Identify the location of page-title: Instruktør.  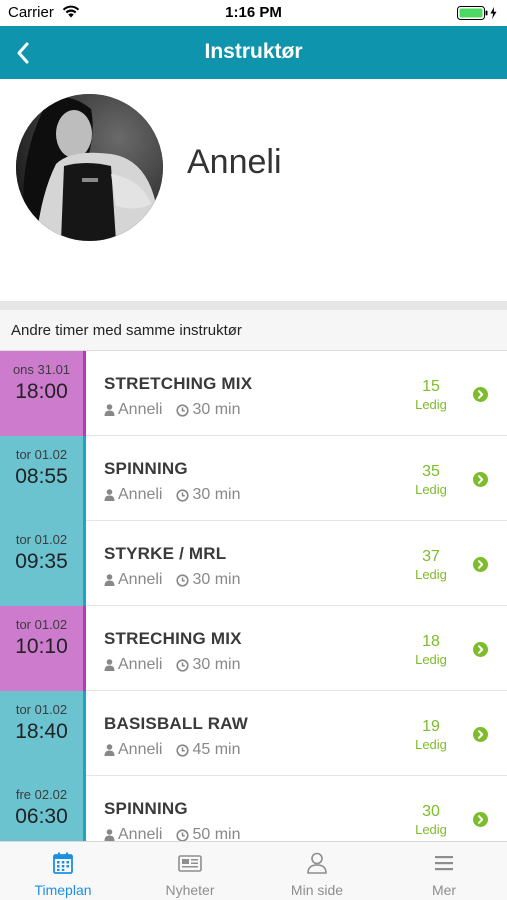
(253, 51).